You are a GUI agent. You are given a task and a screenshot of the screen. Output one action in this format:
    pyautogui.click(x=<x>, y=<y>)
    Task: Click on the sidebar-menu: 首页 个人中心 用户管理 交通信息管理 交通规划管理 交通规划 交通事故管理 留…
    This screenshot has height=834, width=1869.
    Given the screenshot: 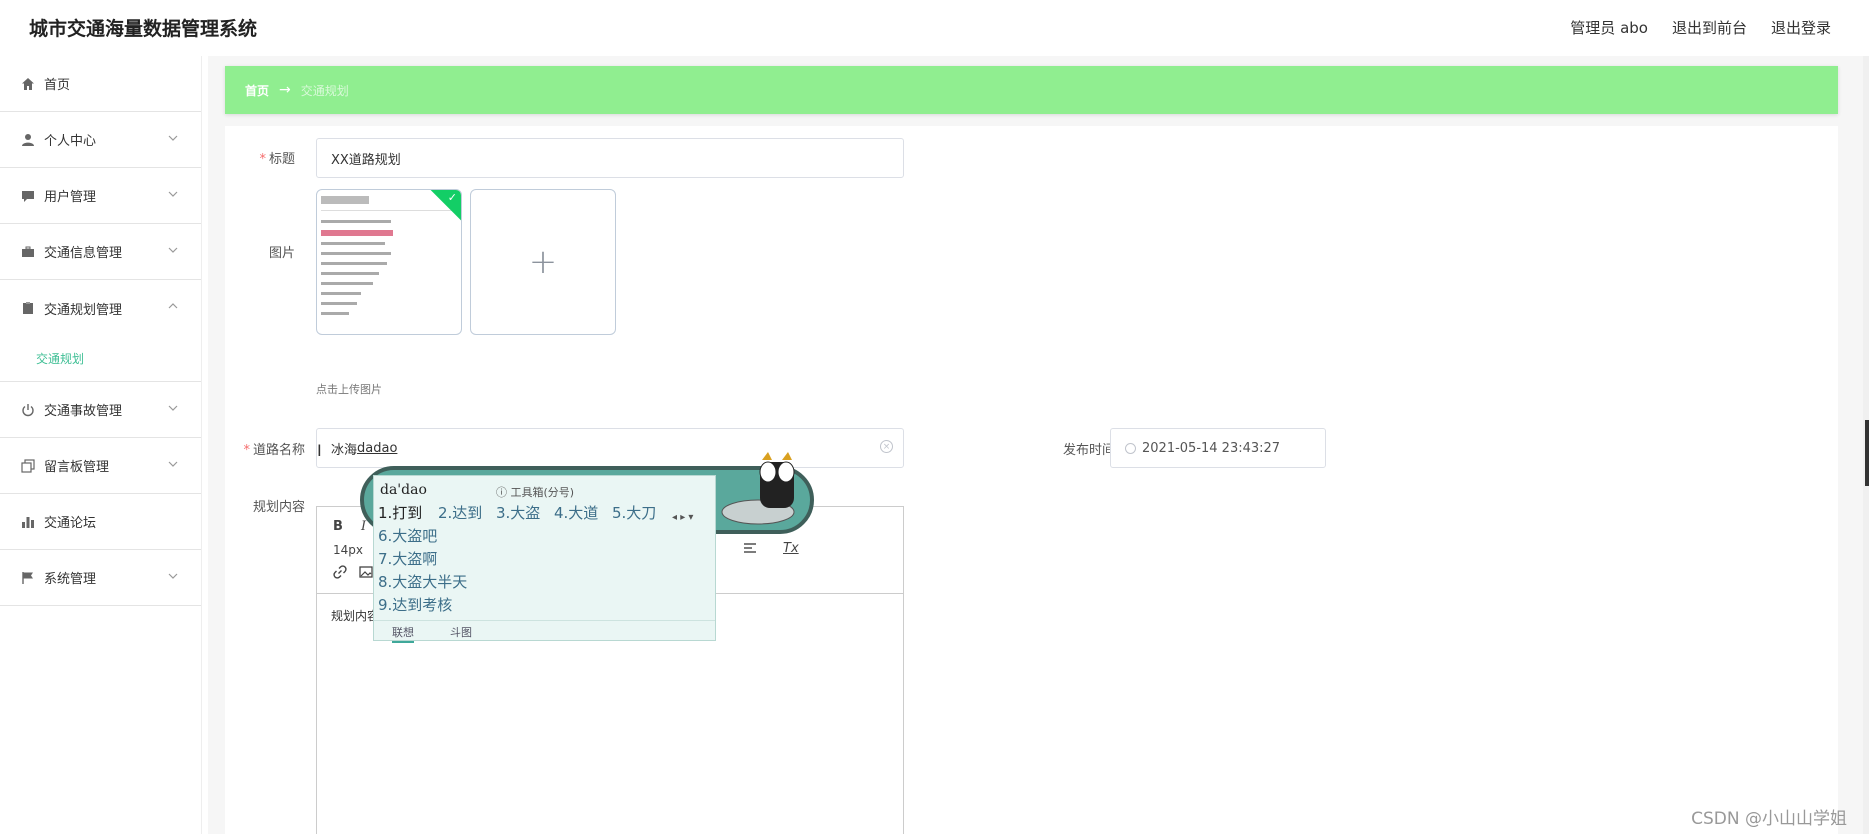 What is the action you would take?
    pyautogui.click(x=101, y=445)
    